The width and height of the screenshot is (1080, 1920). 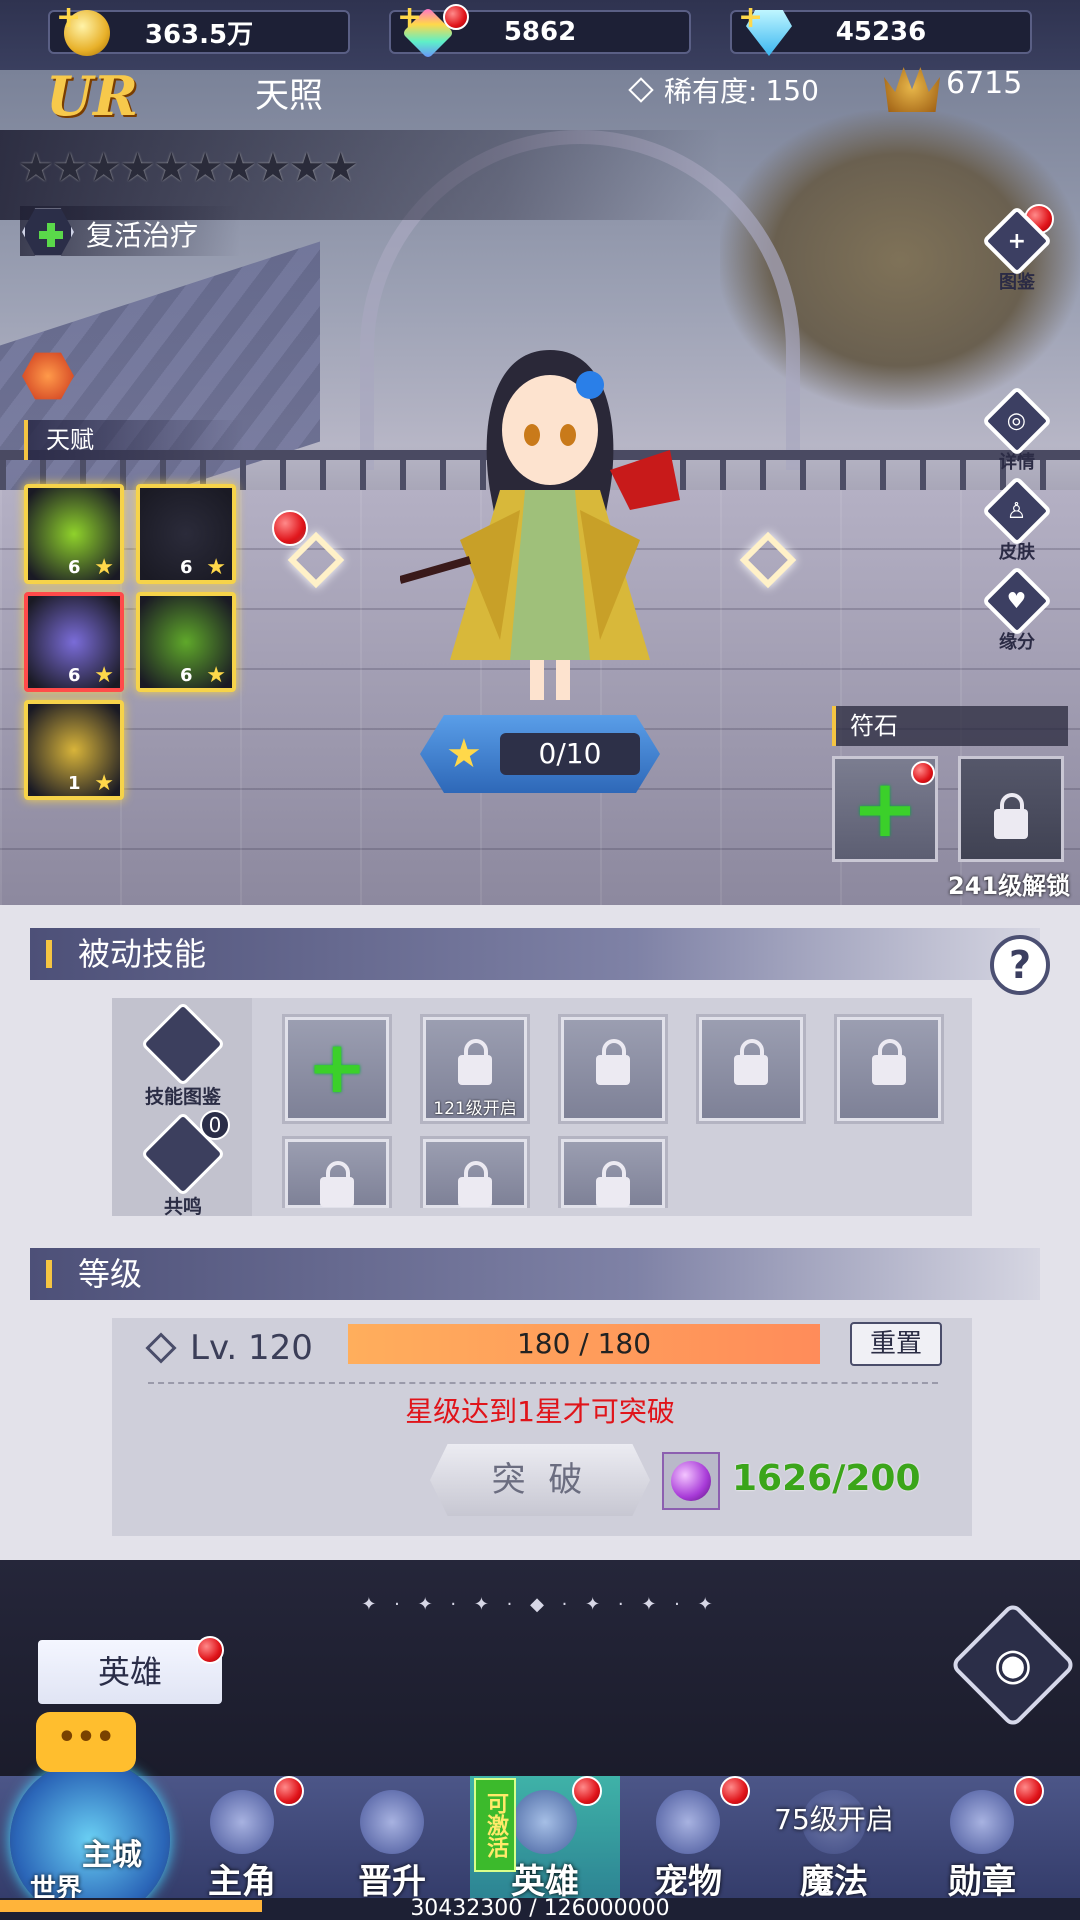 What do you see at coordinates (142, 235) in the screenshot?
I see `role-skill-label: 复活治疗` at bounding box center [142, 235].